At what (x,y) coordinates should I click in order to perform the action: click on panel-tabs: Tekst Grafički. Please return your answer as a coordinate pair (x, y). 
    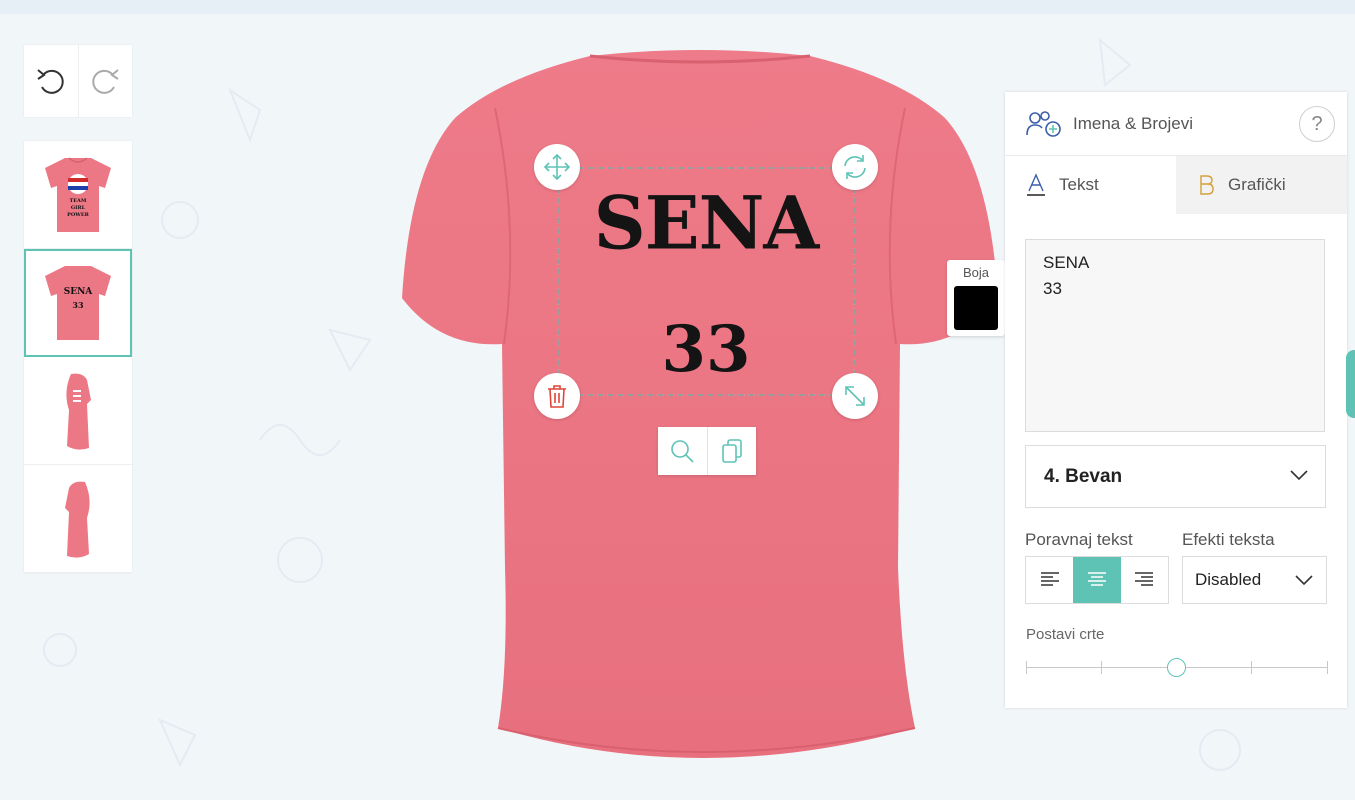
    Looking at the image, I should click on (1176, 185).